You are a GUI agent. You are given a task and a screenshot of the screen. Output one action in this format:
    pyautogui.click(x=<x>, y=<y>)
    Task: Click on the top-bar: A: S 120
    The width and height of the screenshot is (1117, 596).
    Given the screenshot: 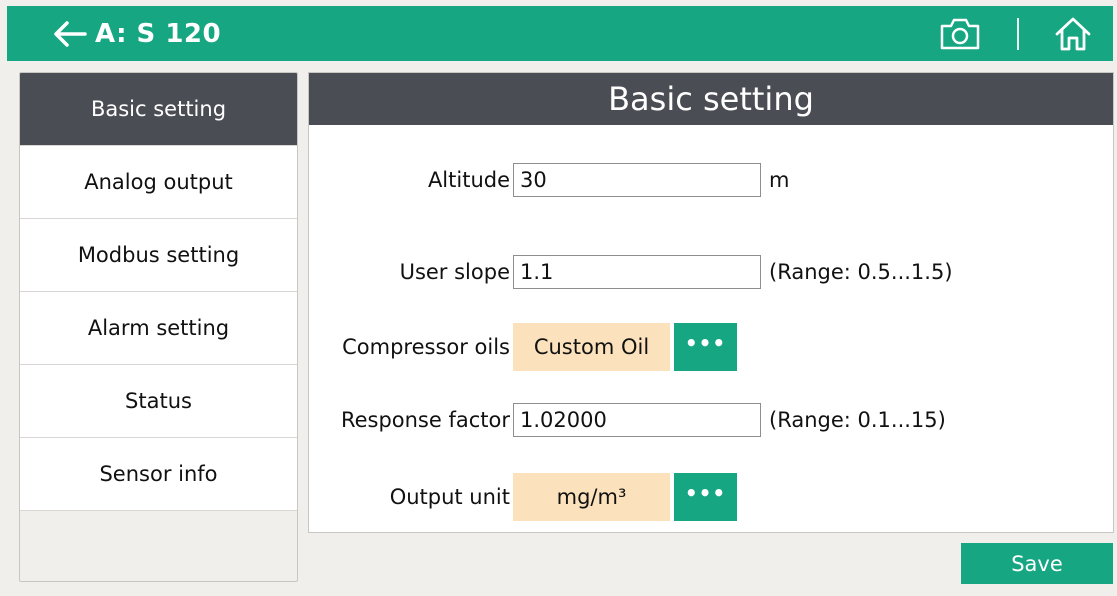 What is the action you would take?
    pyautogui.click(x=560, y=33)
    